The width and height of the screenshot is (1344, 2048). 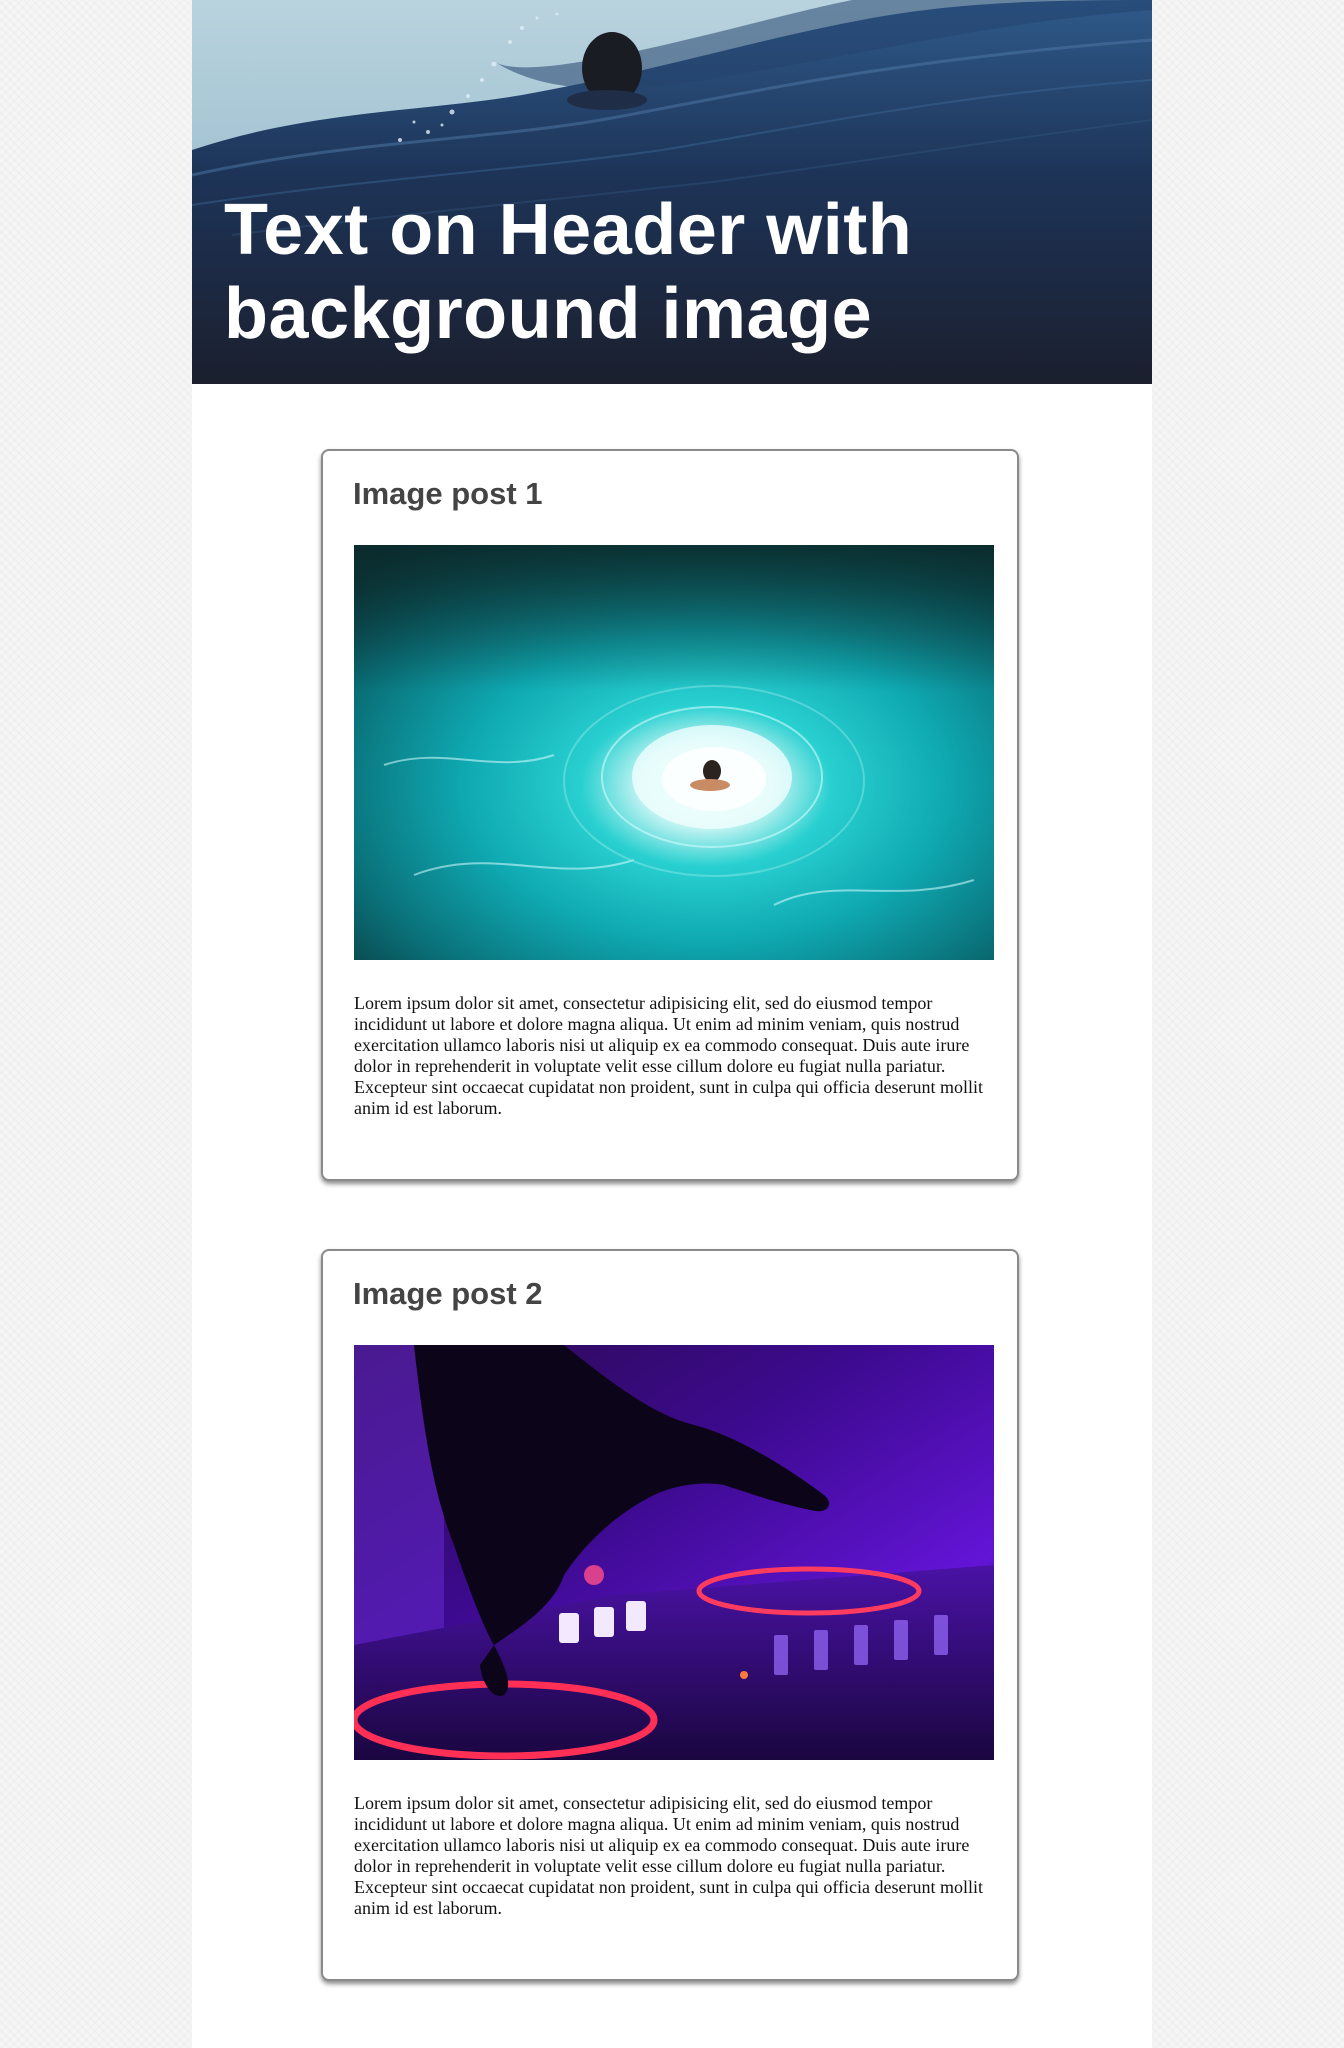 I want to click on post-title: Image post 2, so click(x=448, y=1293).